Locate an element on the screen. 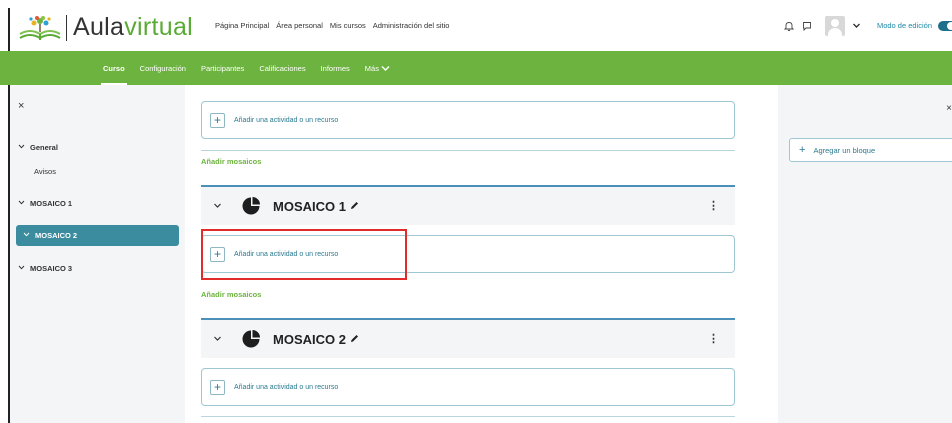 Image resolution: width=952 pixels, height=423 pixels. course-index-section-general: General is located at coordinates (38, 147).